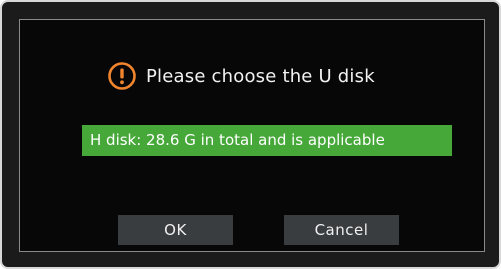 This screenshot has height=269, width=501. I want to click on ok-button: OK, so click(175, 230).